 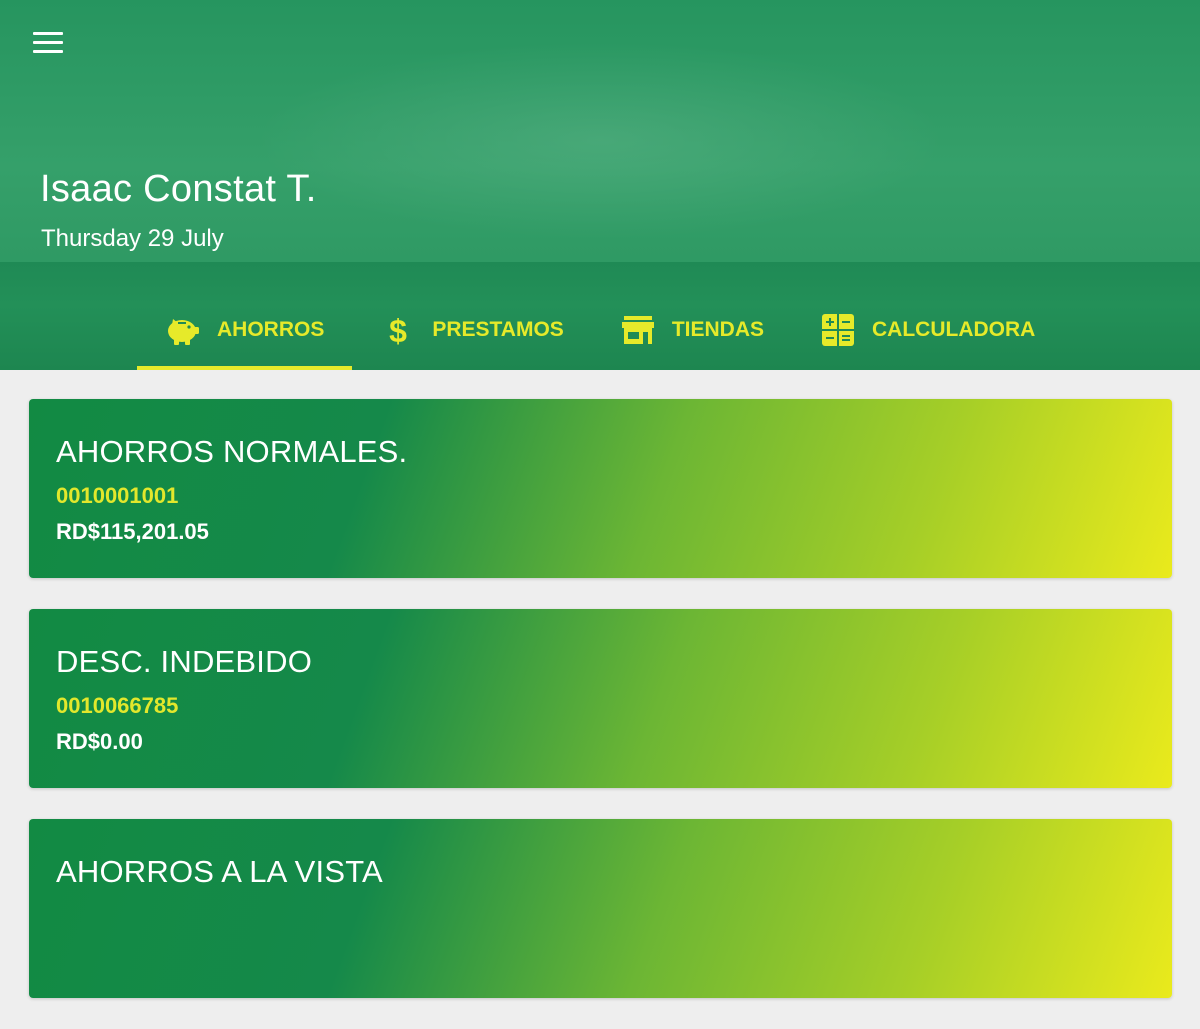 I want to click on current-date: Thursday 29 July, so click(x=132, y=238).